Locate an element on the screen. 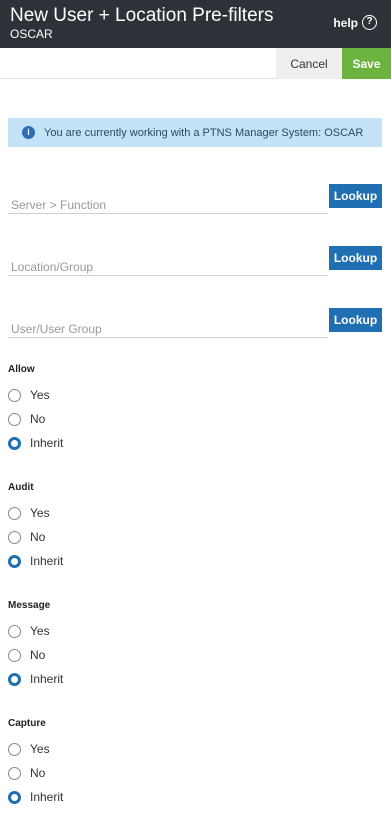  allow-radio-group: Allow Yes No Inherit is located at coordinates (108, 409).